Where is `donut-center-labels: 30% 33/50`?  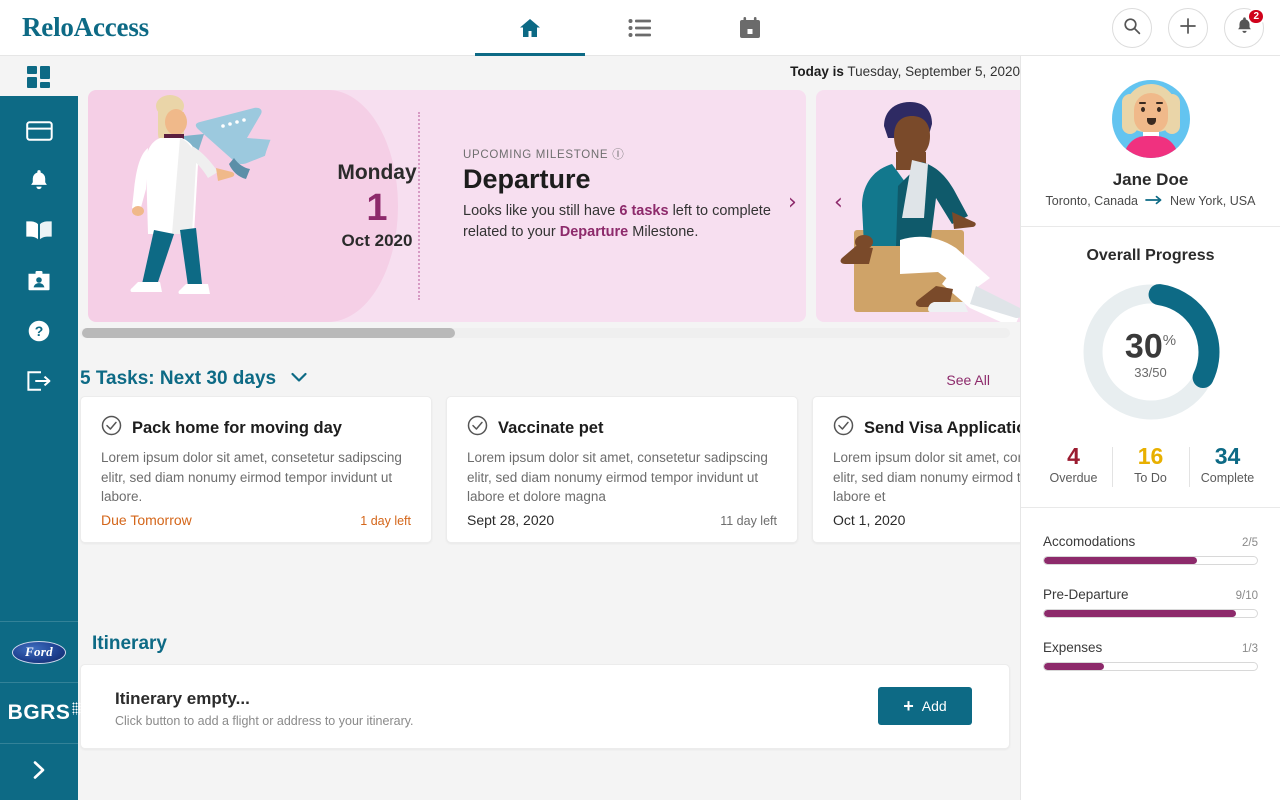 donut-center-labels: 30% 33/50 is located at coordinates (1151, 352).